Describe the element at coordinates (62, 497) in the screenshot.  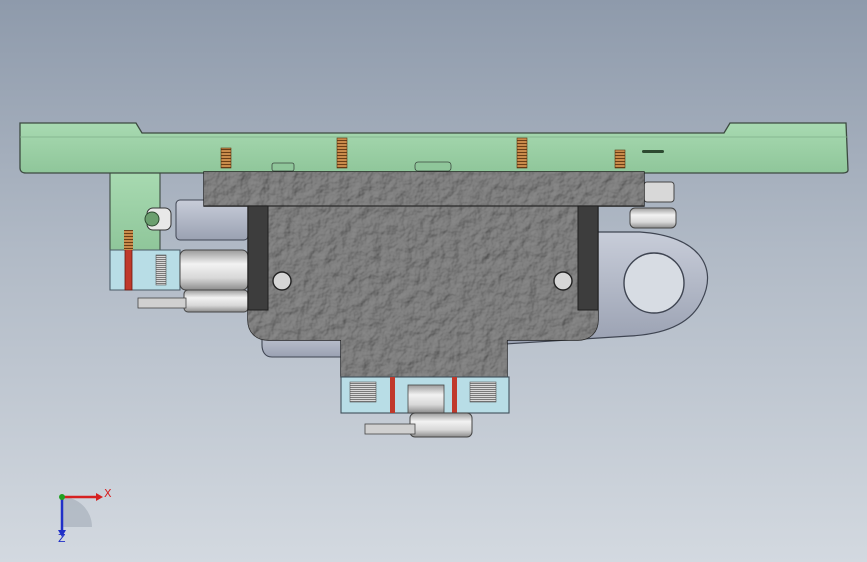
I see `y-axis-icon` at that location.